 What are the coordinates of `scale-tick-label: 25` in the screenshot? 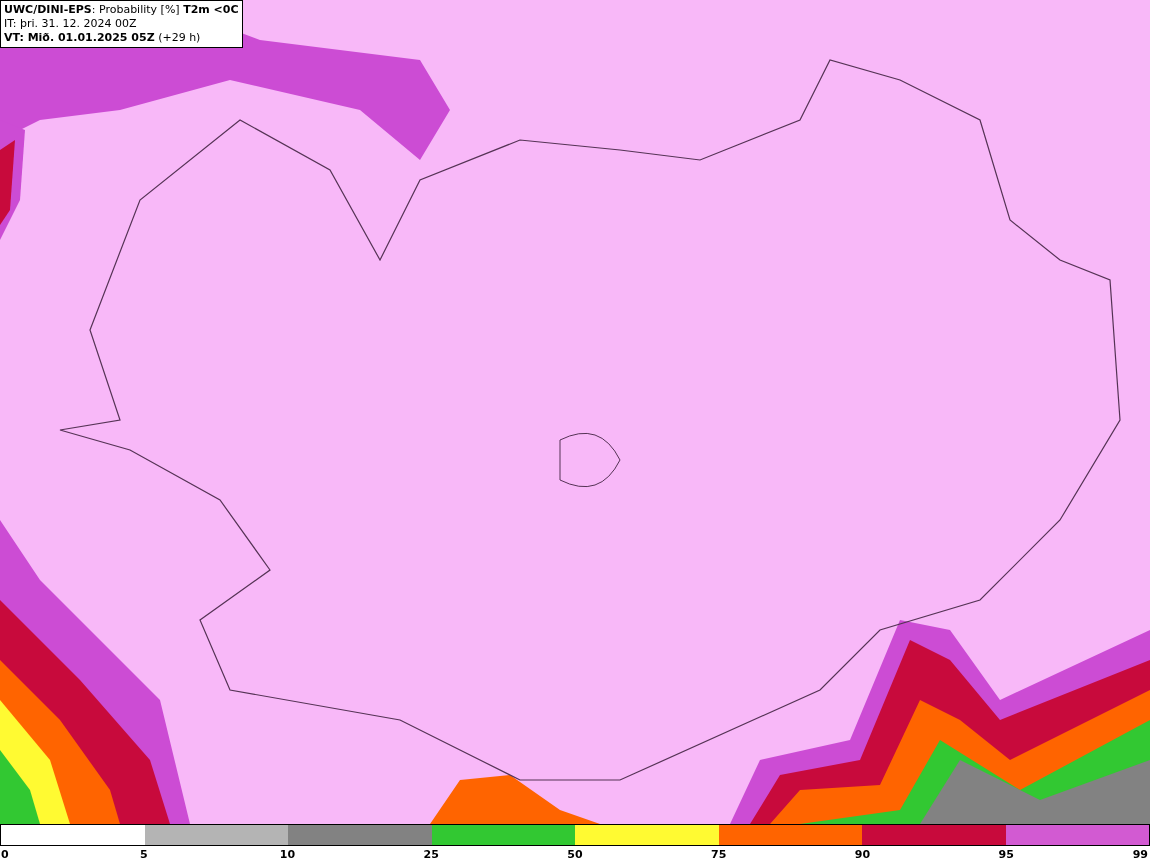 It's located at (431, 855).